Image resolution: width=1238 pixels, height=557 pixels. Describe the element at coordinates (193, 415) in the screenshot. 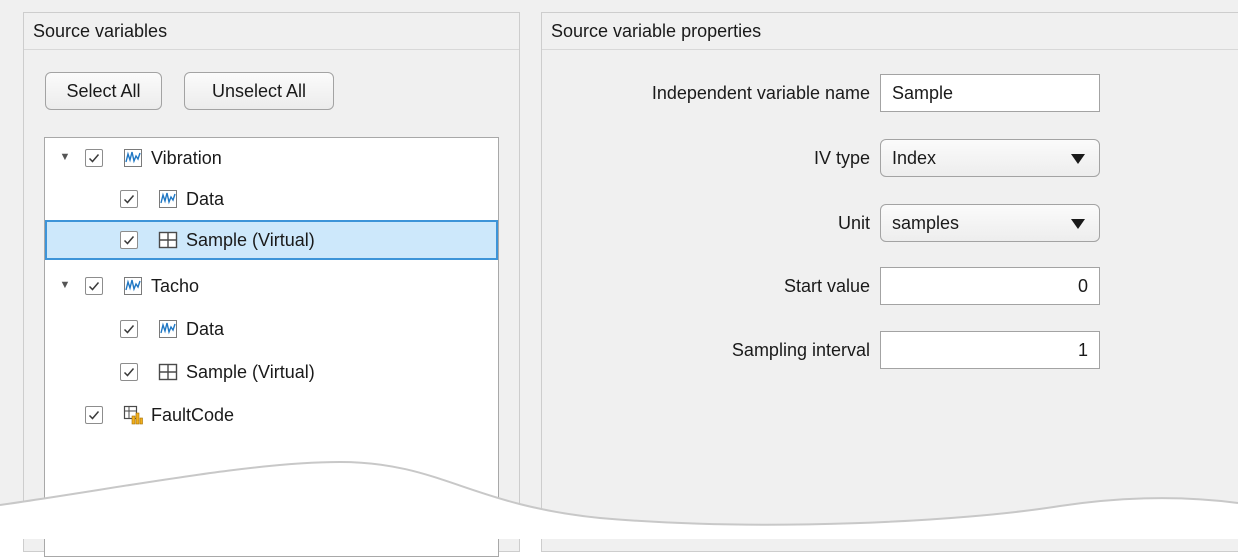

I see `tree-node-label: FaultCode` at that location.